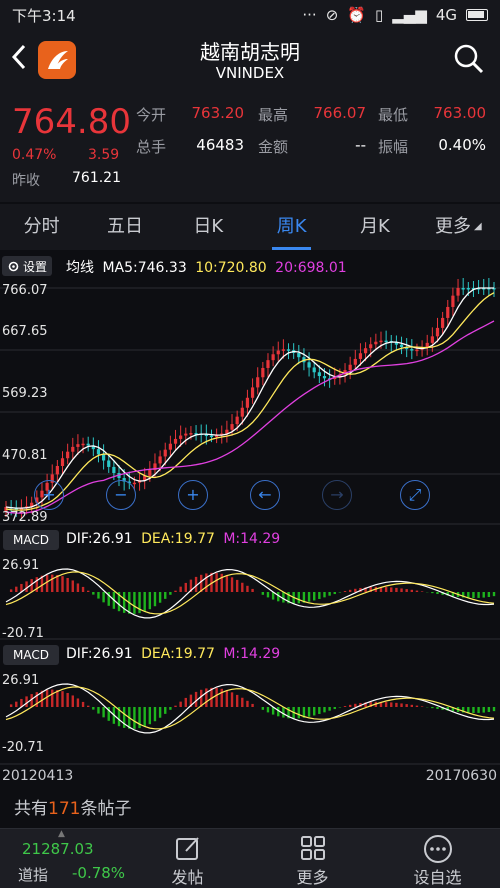 This screenshot has height=888, width=500. I want to click on macd-bottom-label-1: -20.71, so click(23, 633).